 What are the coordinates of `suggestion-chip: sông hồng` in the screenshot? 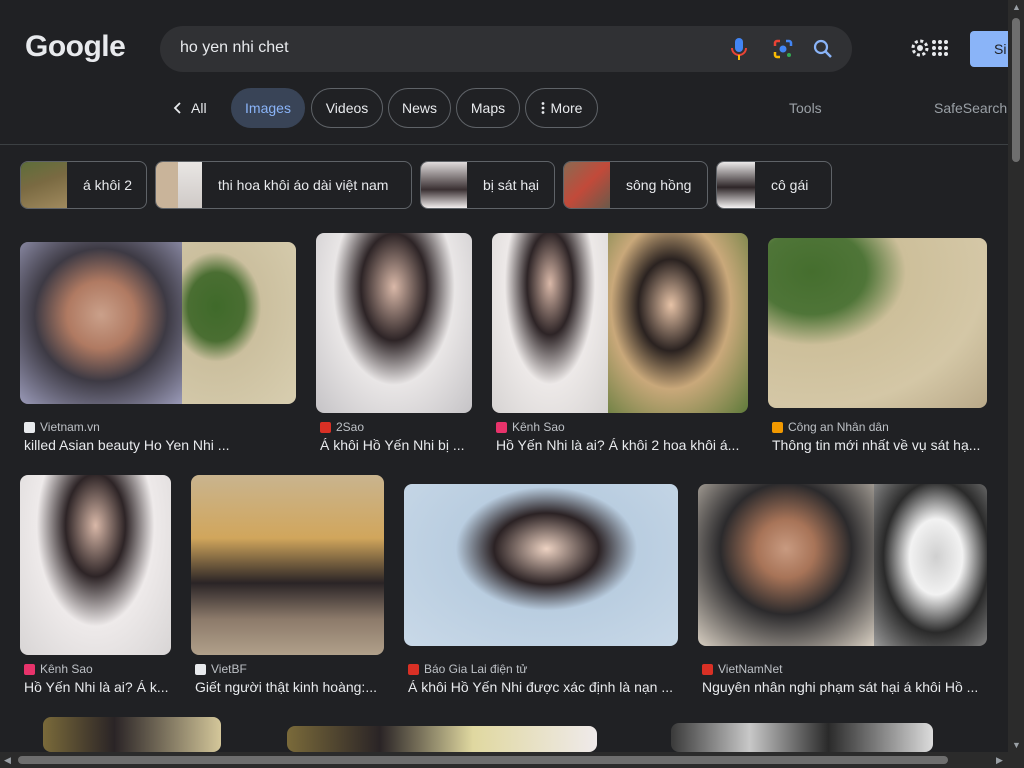 It's located at (635, 185).